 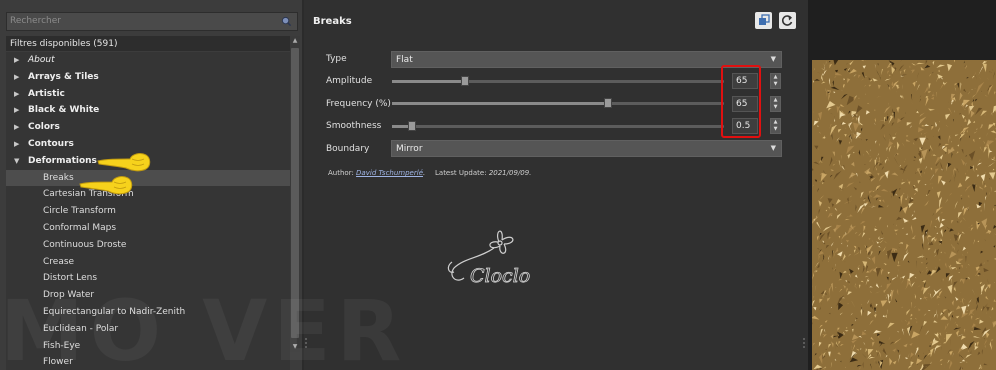 I want to click on update-info: Latest Update: 2021/09/09., so click(x=483, y=173).